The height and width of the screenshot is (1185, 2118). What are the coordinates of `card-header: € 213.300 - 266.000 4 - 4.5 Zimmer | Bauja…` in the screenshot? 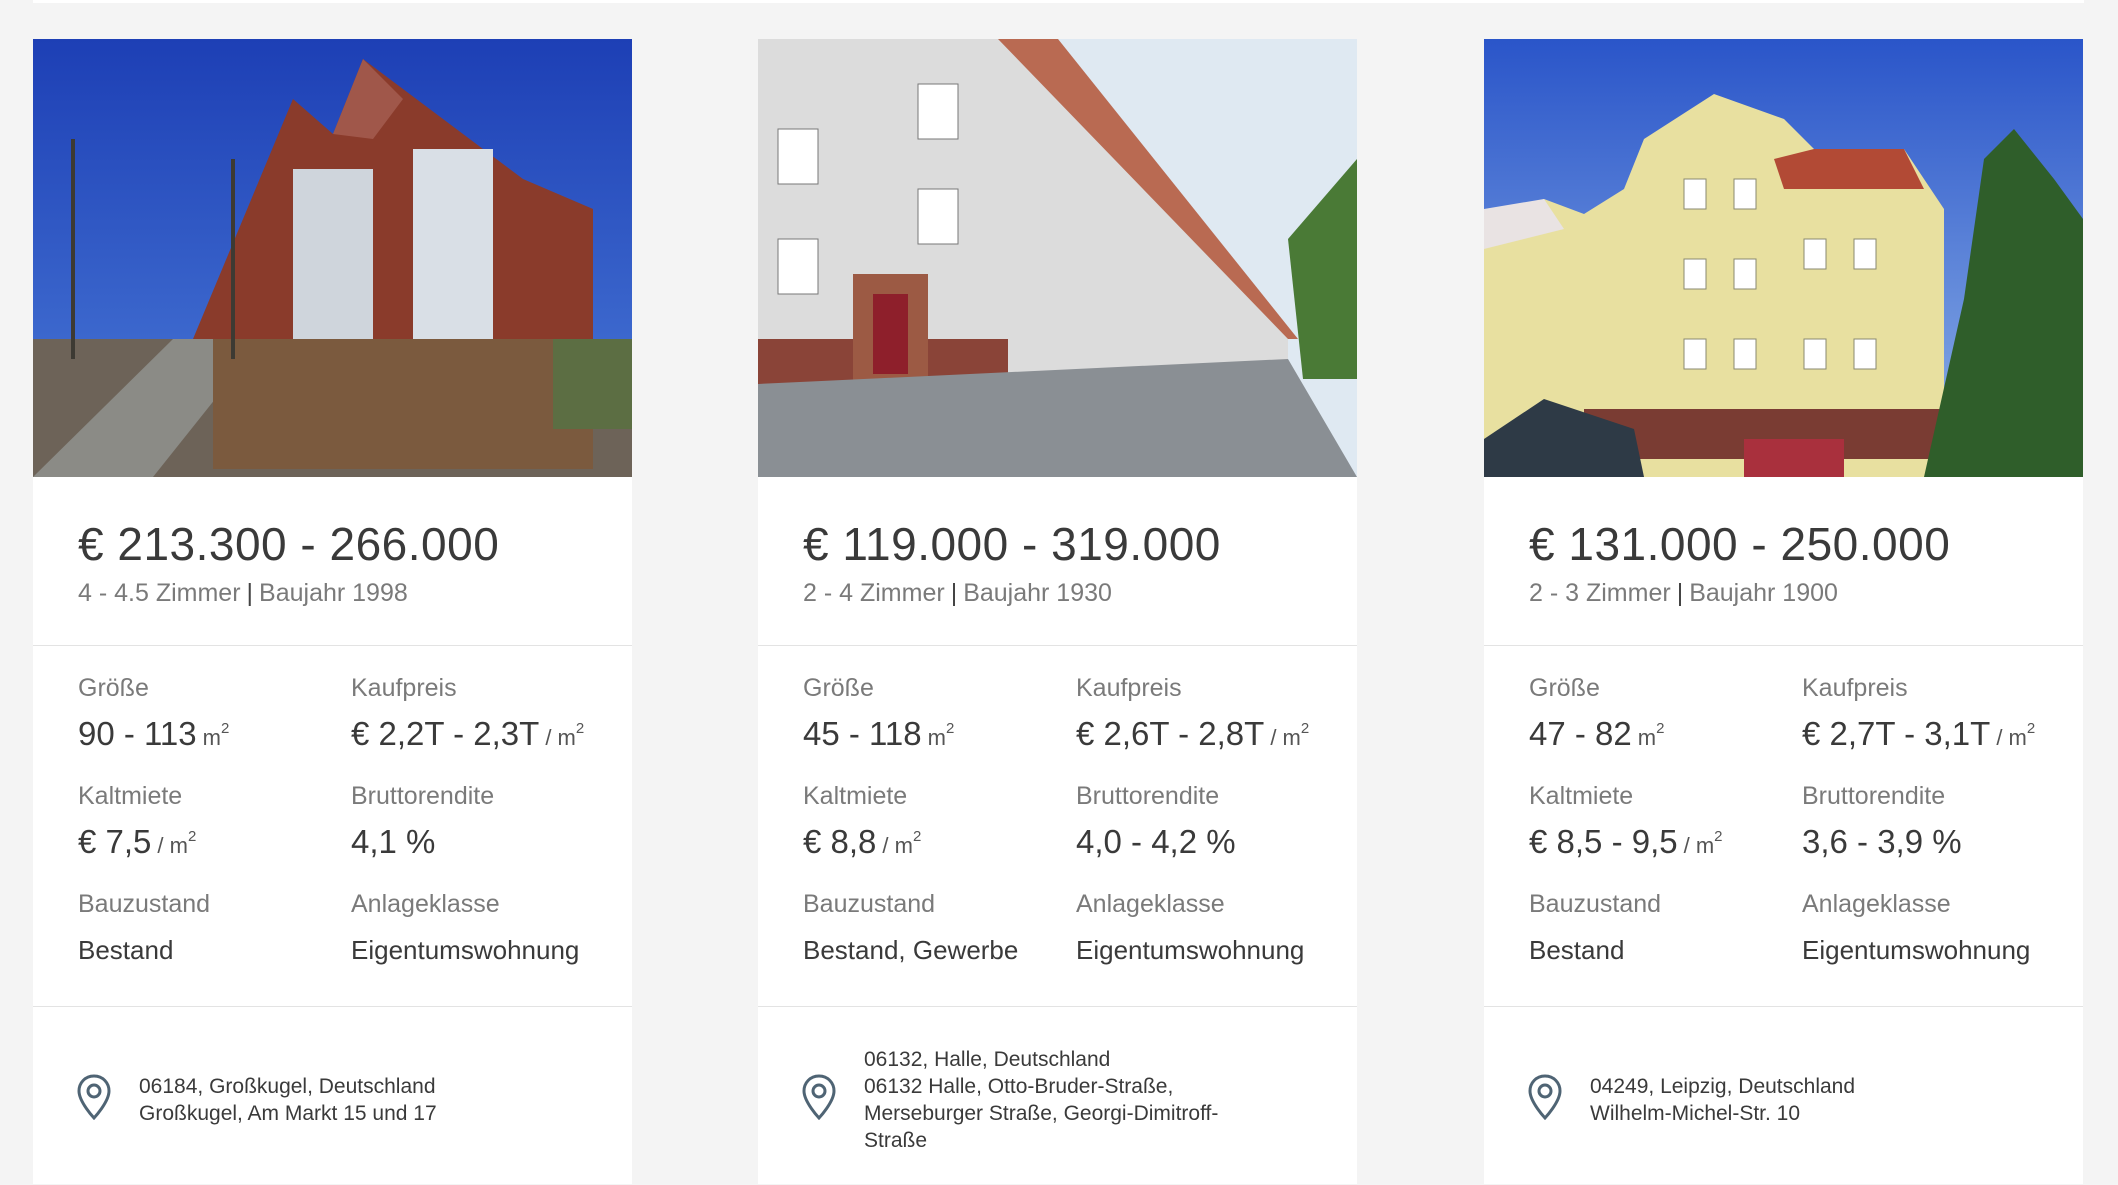 It's located at (332, 561).